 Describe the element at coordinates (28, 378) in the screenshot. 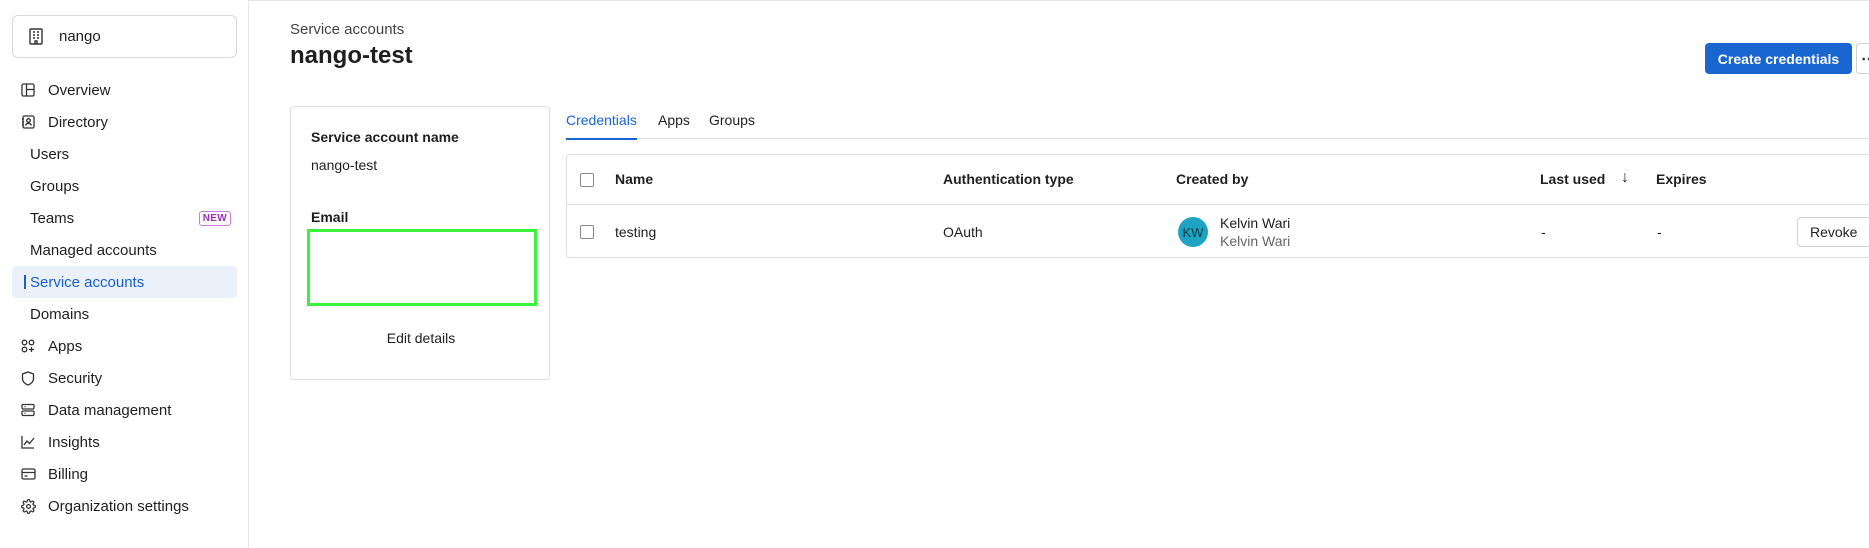

I see `shield-icon` at that location.